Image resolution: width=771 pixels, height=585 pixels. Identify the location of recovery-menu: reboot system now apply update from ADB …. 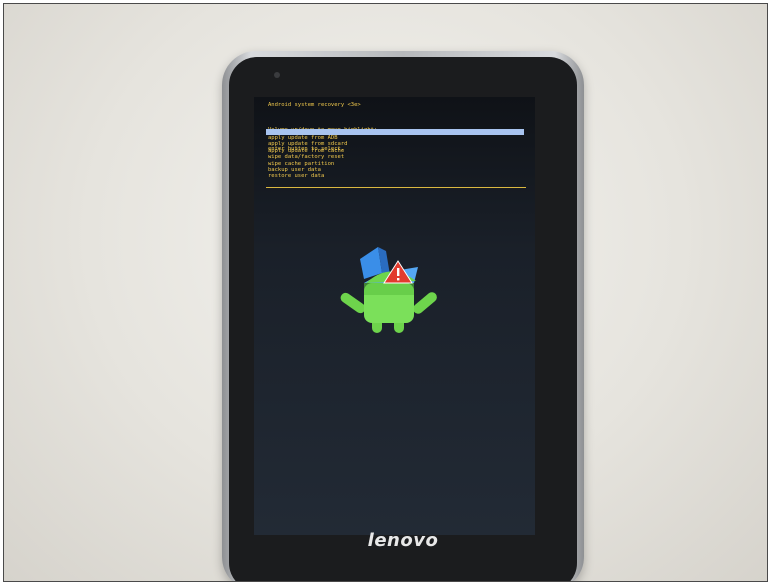
(395, 154).